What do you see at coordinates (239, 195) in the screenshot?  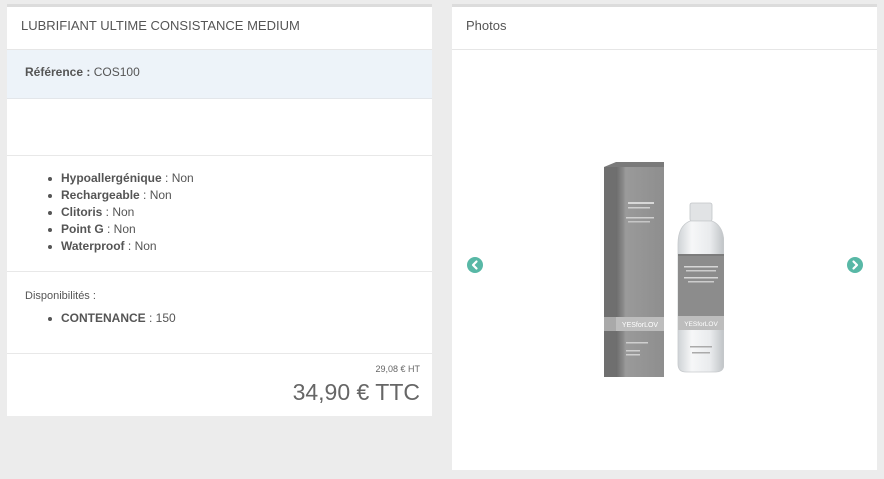 I see `feature-item: Rechargeable : Non` at bounding box center [239, 195].